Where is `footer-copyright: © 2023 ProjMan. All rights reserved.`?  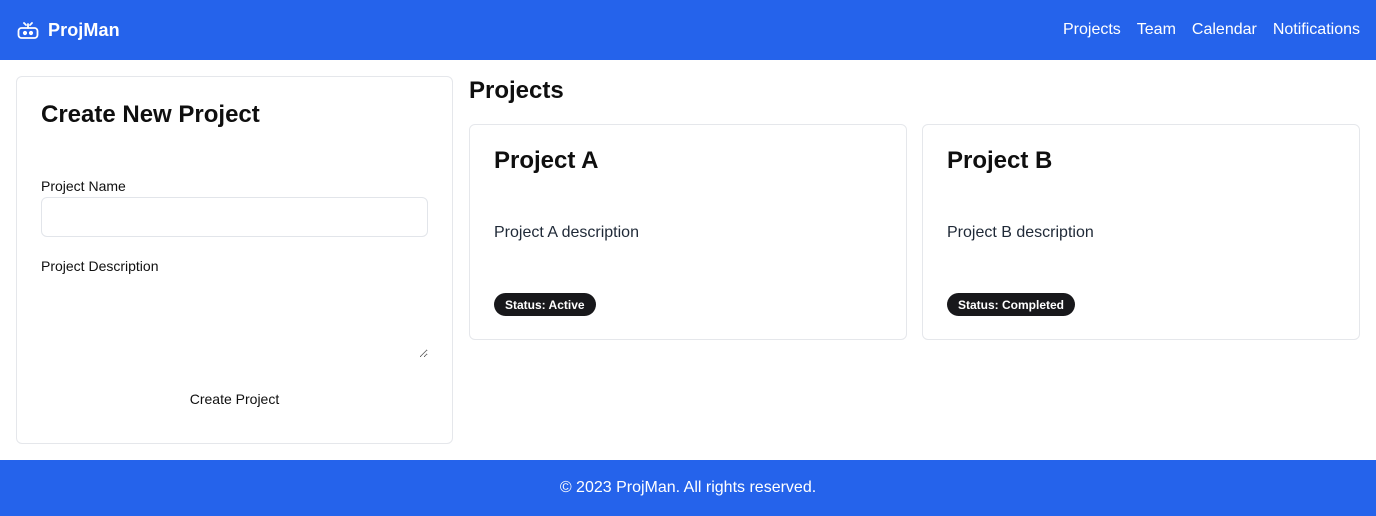
footer-copyright: © 2023 ProjMan. All rights reserved. is located at coordinates (688, 487).